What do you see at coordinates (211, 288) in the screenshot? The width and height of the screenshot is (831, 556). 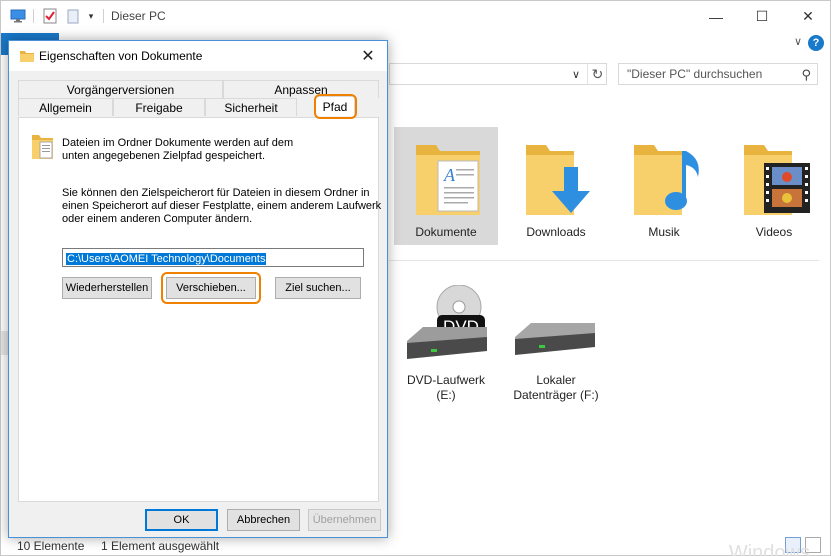 I see `move-button-highlight` at bounding box center [211, 288].